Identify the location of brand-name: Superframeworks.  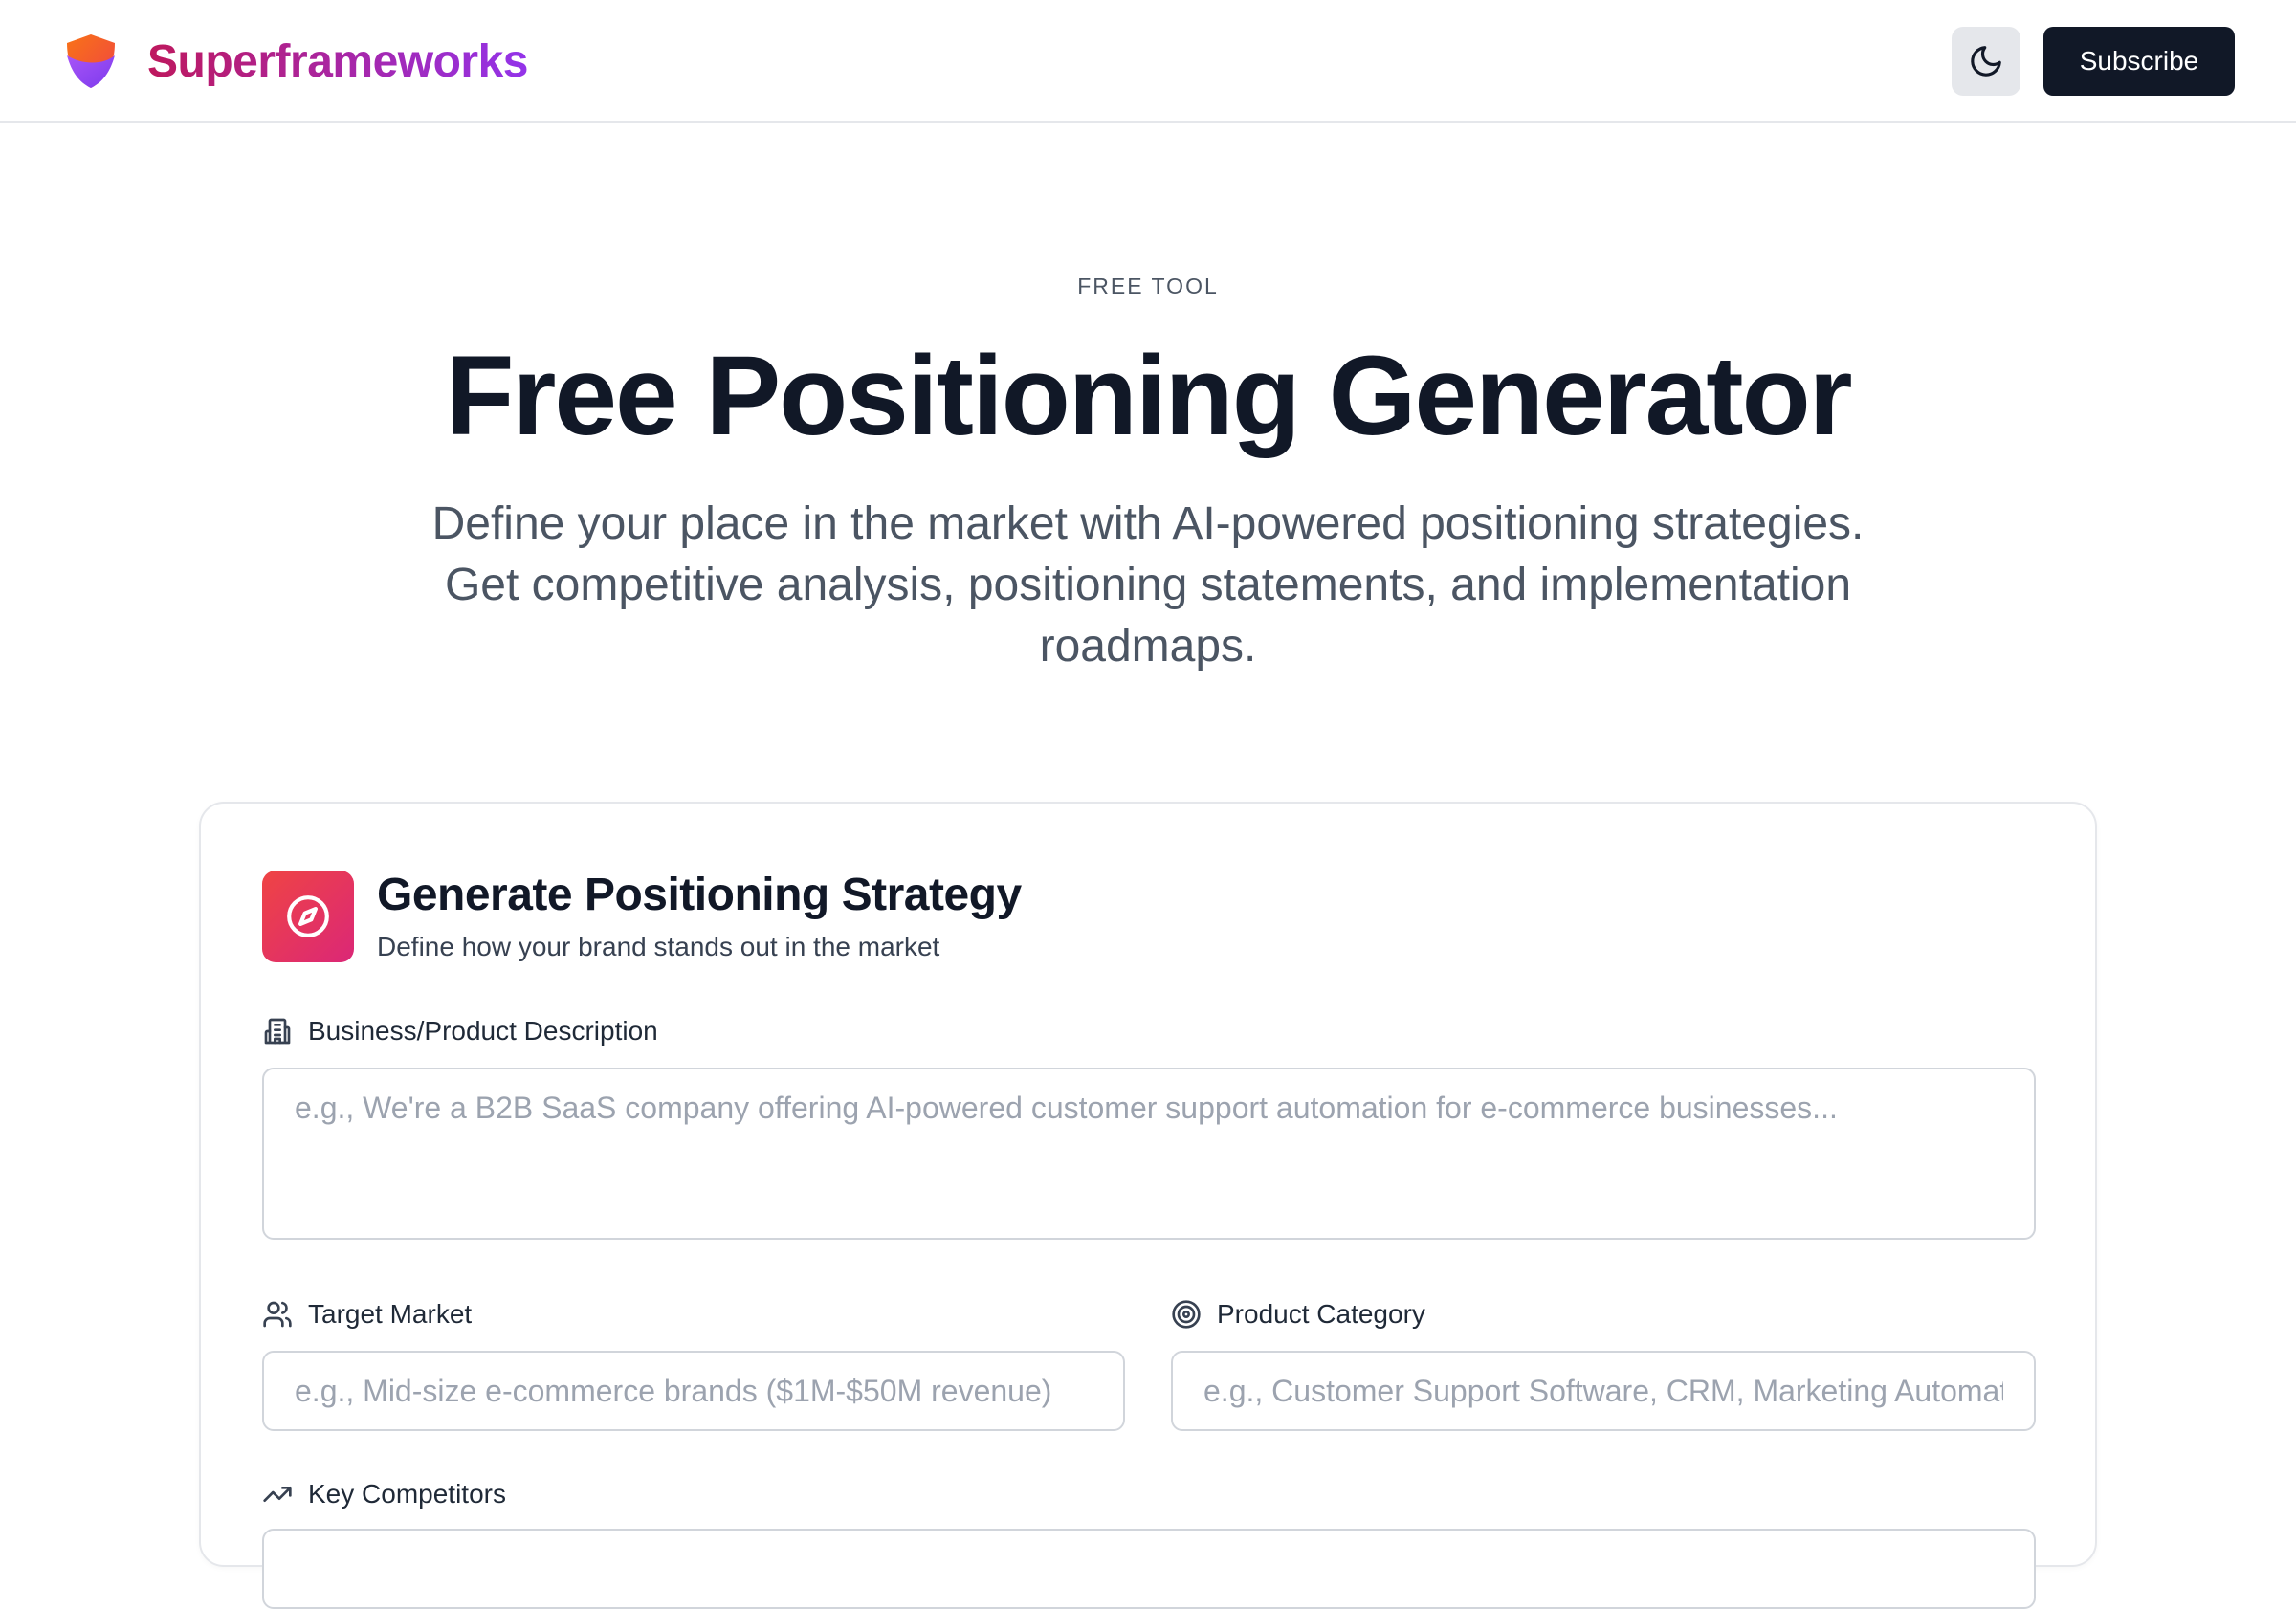
(338, 61).